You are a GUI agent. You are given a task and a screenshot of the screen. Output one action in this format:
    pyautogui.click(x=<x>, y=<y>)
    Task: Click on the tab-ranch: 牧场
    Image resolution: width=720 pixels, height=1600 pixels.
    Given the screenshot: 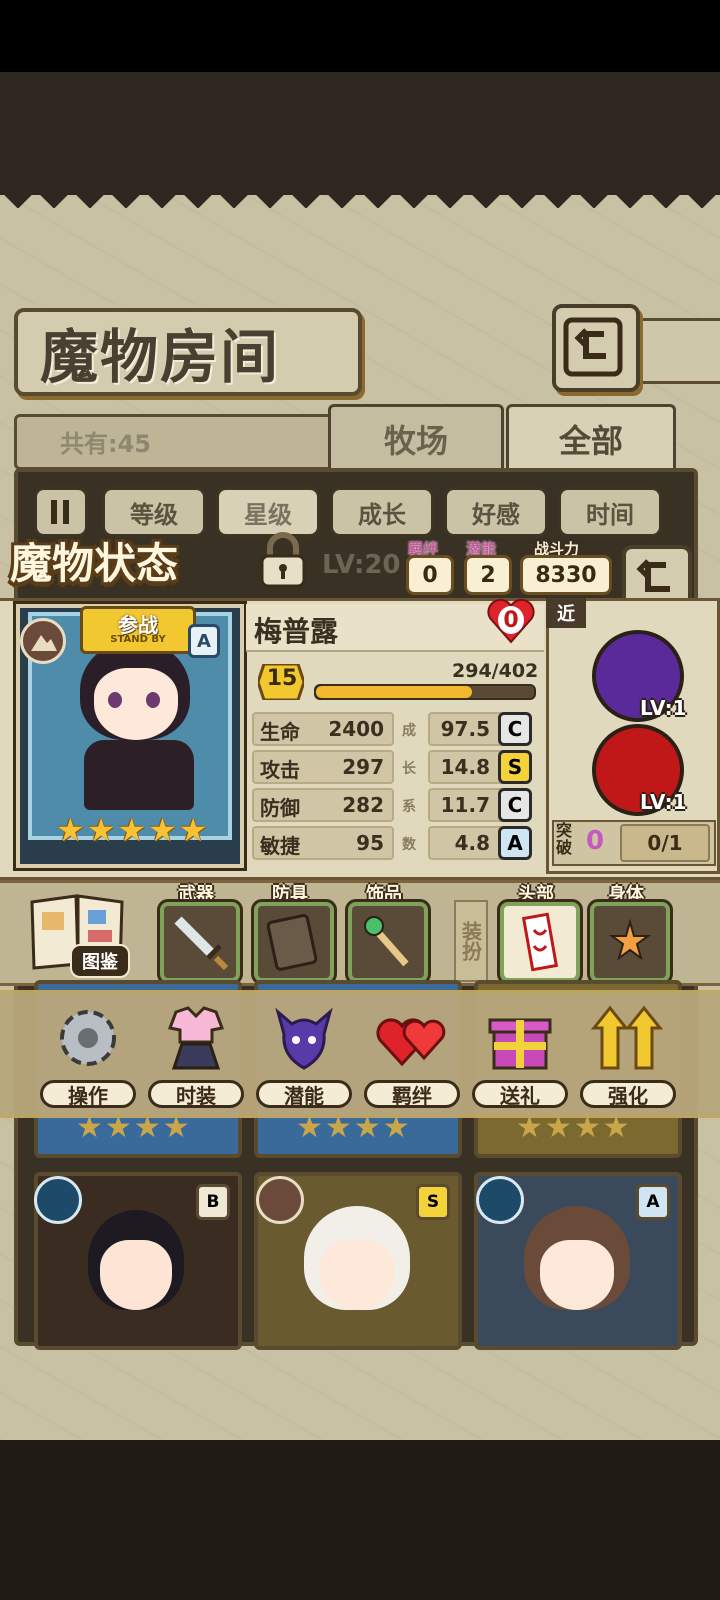 What is the action you would take?
    pyautogui.click(x=416, y=439)
    